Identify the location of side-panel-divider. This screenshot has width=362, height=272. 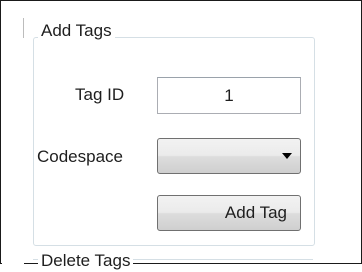
(23, 28).